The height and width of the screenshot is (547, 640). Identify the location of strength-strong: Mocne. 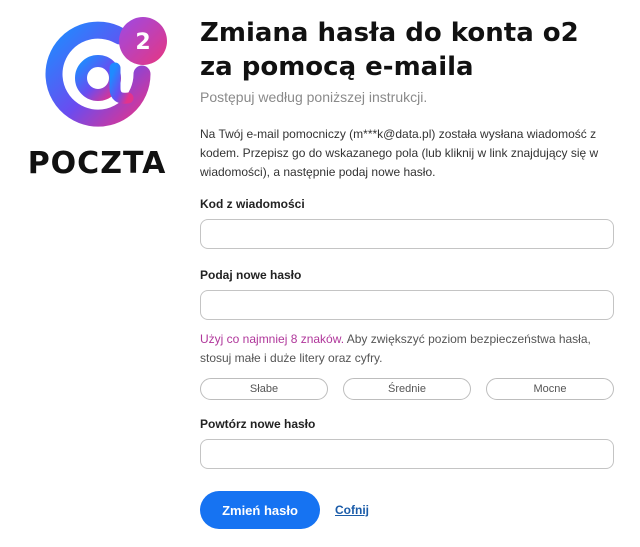
(550, 389).